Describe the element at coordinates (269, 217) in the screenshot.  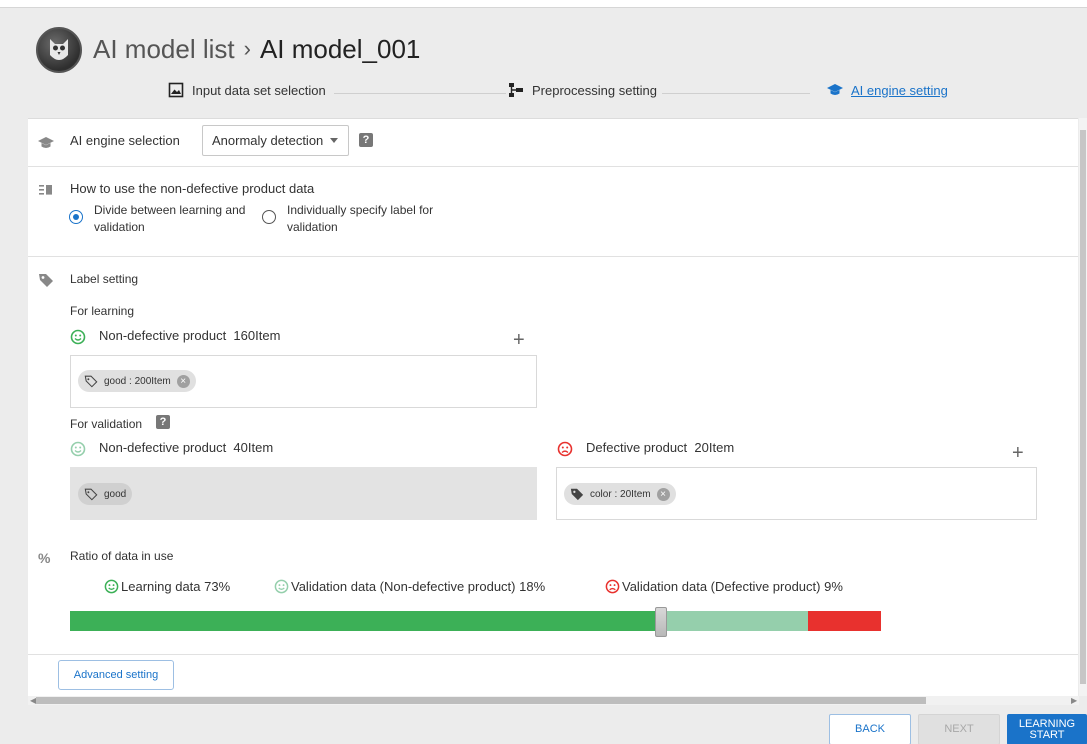
I see `radio-empty-icon` at that location.